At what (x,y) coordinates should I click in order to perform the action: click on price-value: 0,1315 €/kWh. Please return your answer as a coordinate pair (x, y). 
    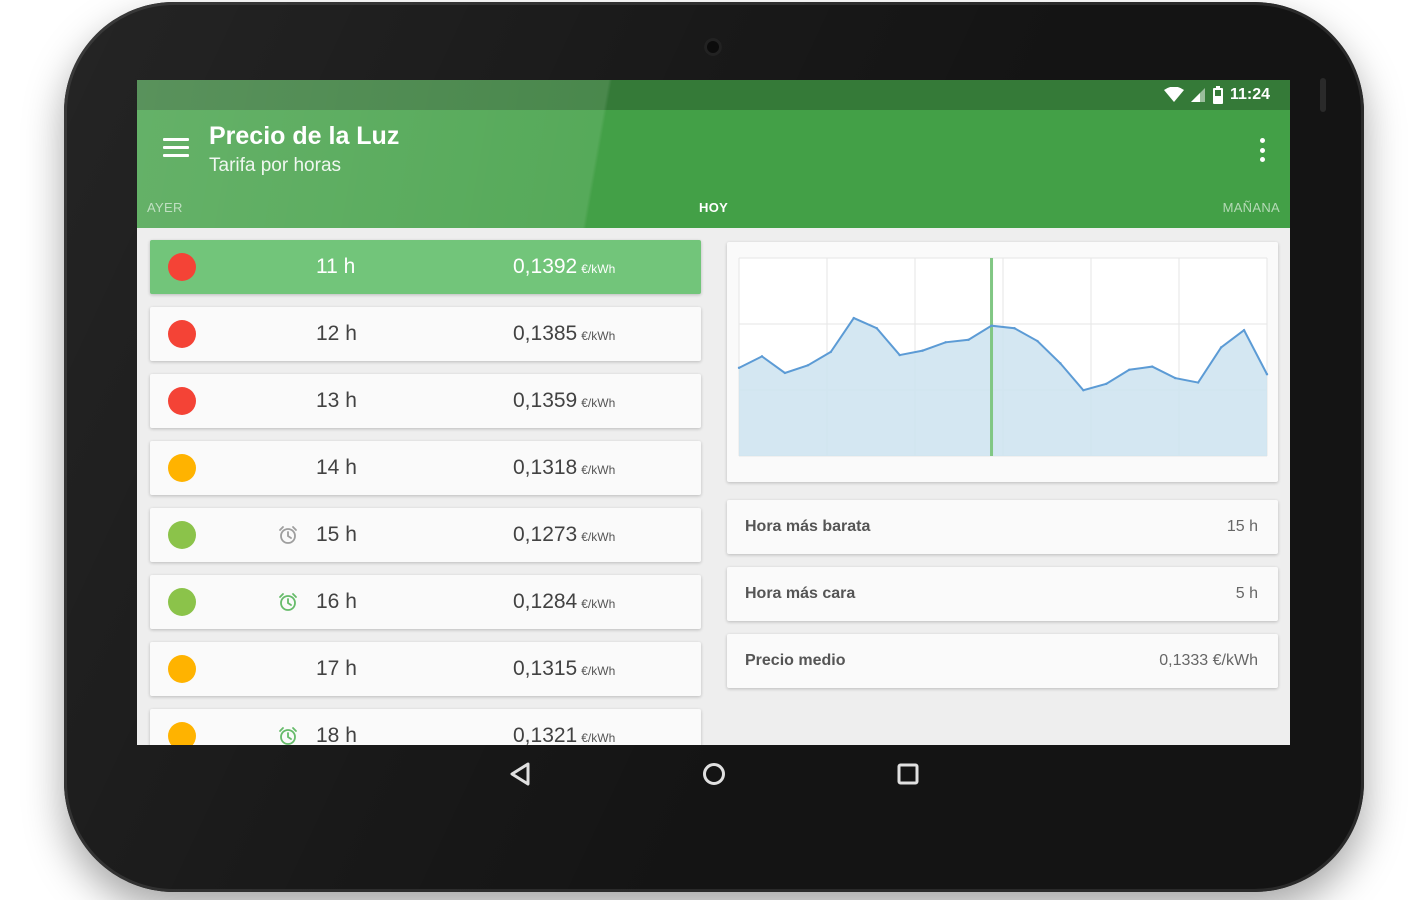
    Looking at the image, I should click on (564, 669).